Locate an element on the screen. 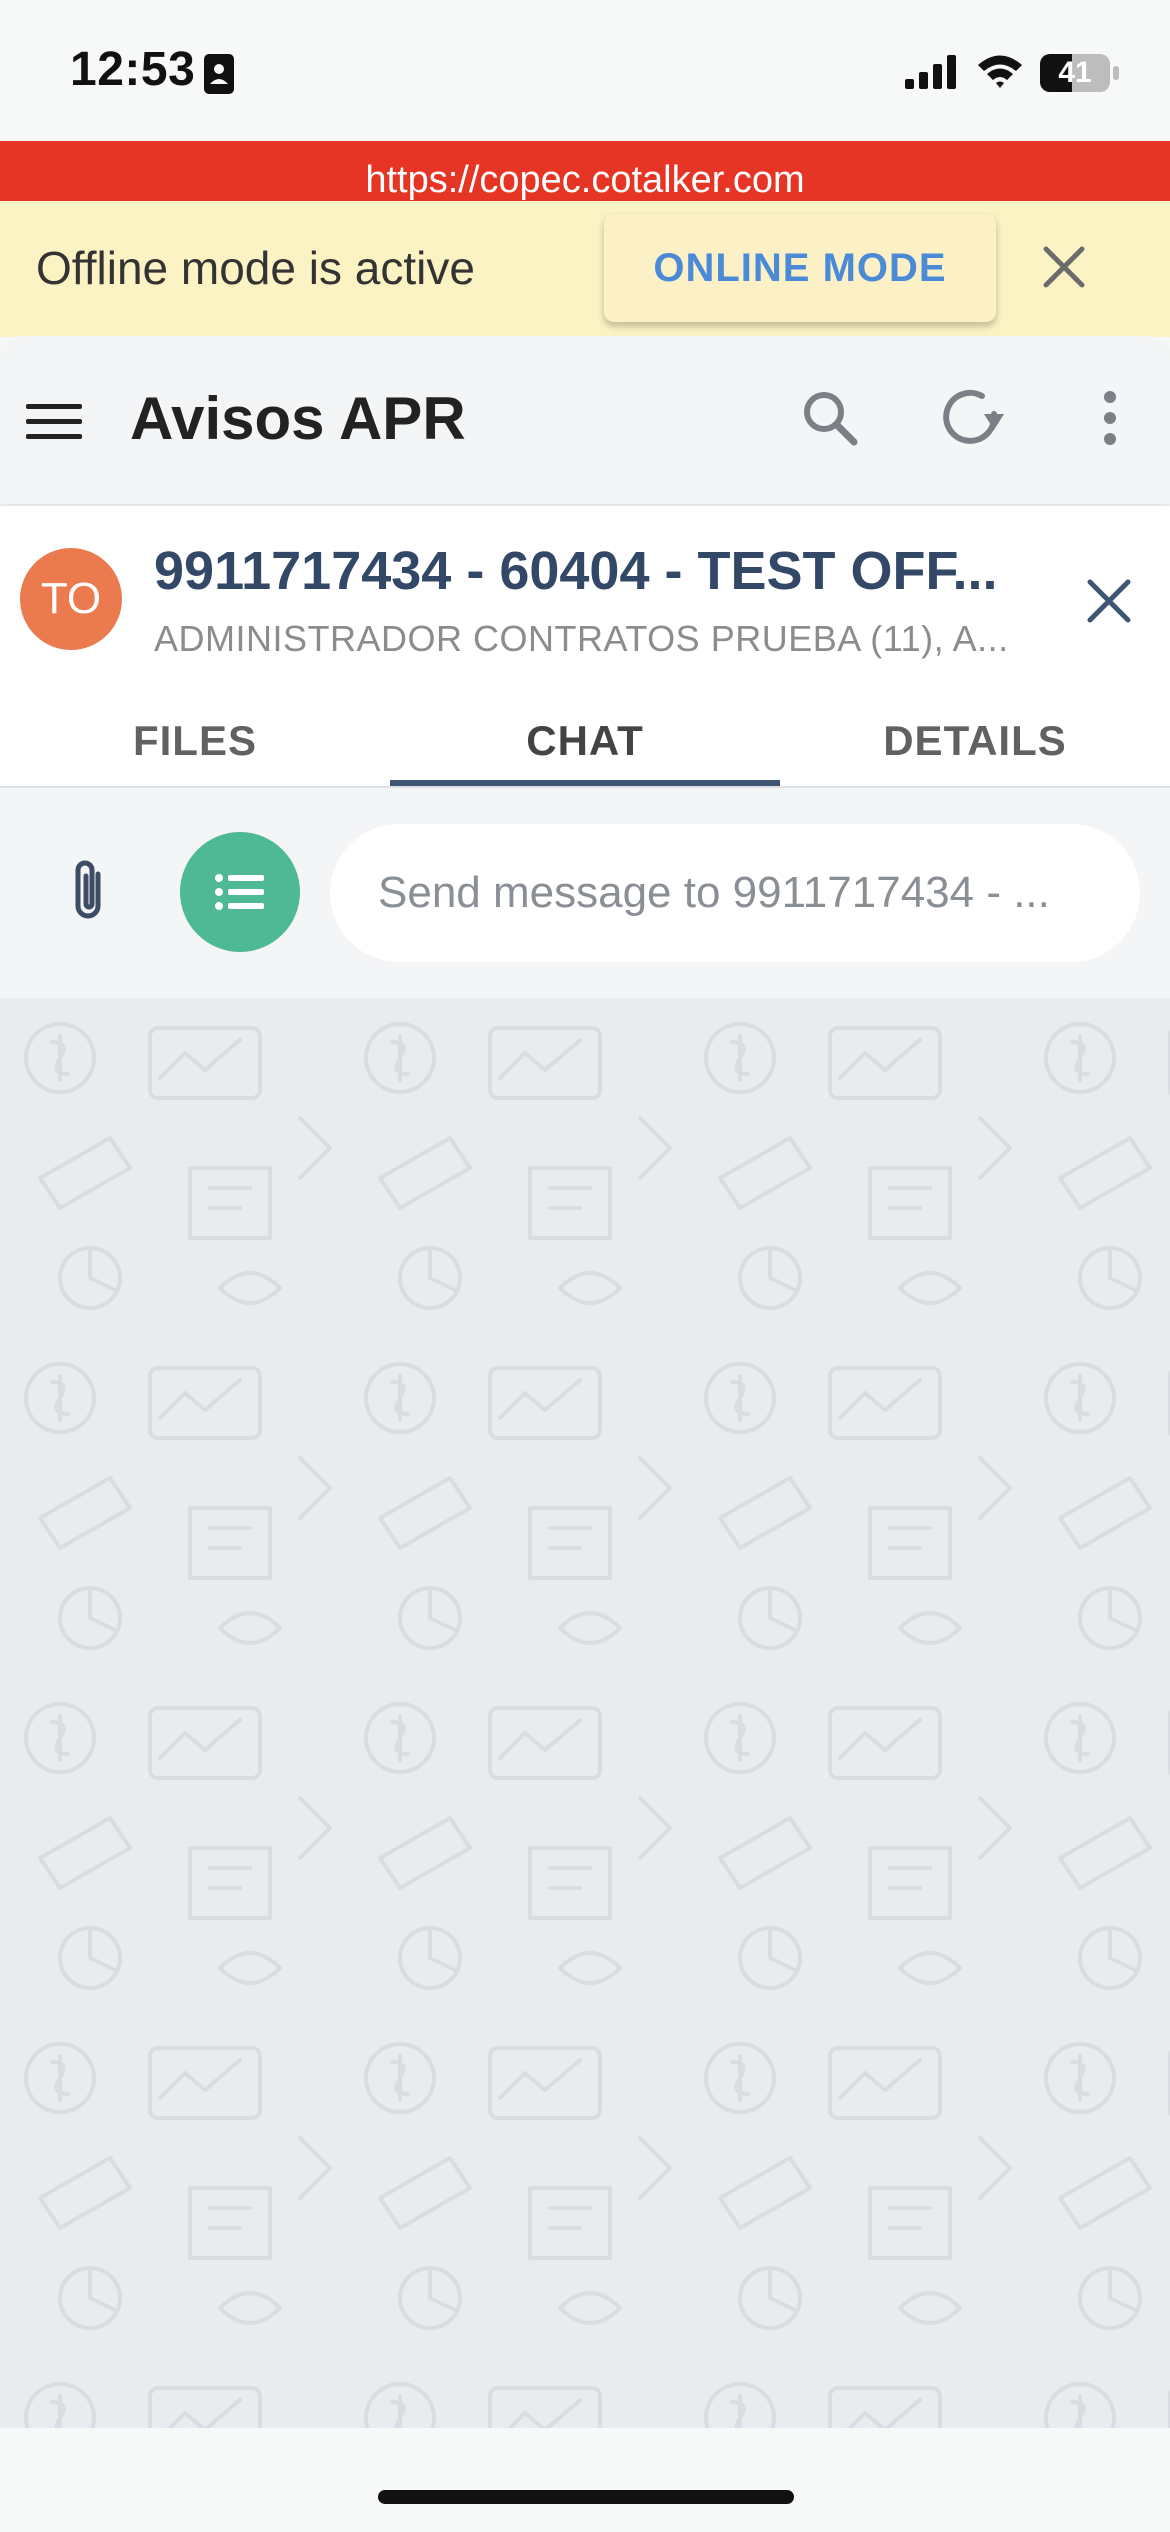 The height and width of the screenshot is (2532, 1170). attachment-icon is located at coordinates (89, 892).